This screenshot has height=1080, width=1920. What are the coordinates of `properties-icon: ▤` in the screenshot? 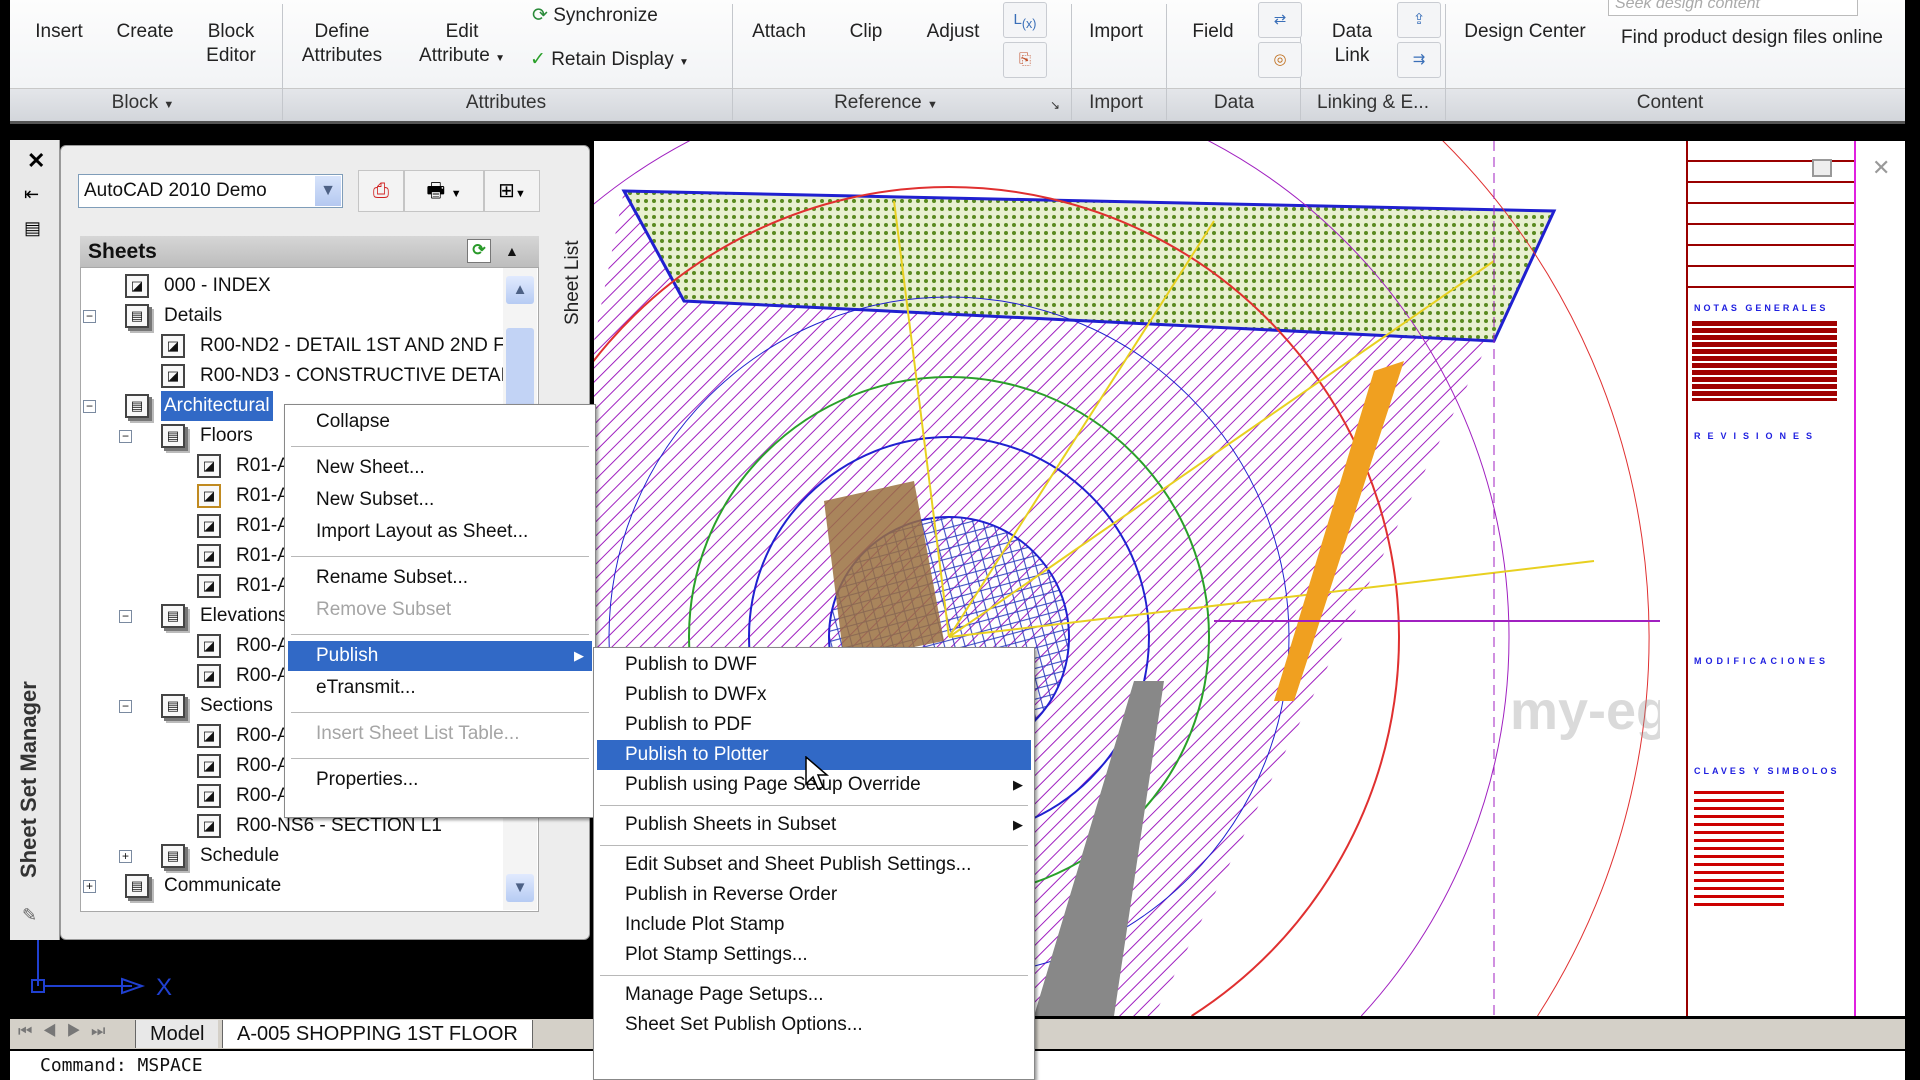 It's located at (32, 228).